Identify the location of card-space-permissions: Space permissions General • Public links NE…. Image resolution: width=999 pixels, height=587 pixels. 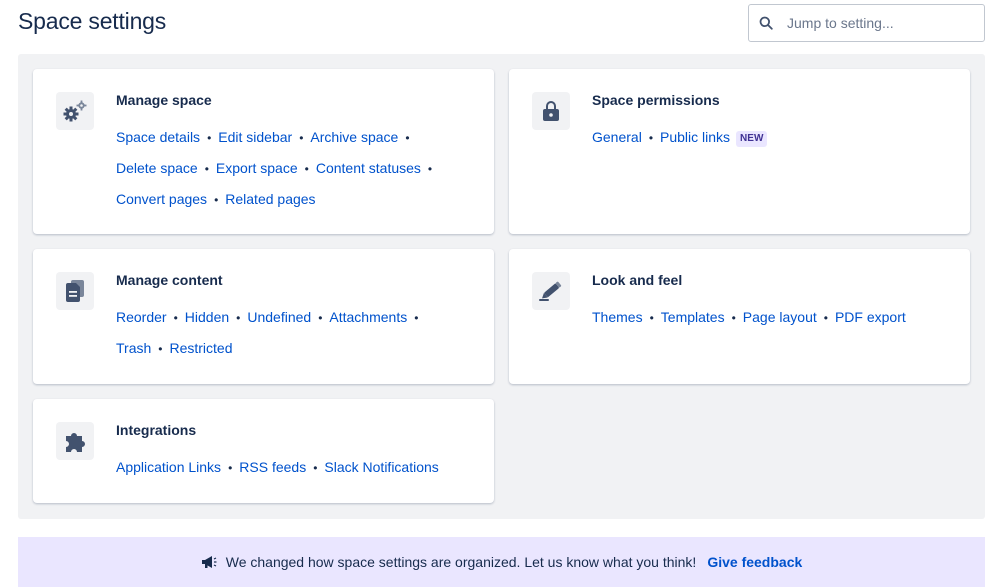
(739, 151).